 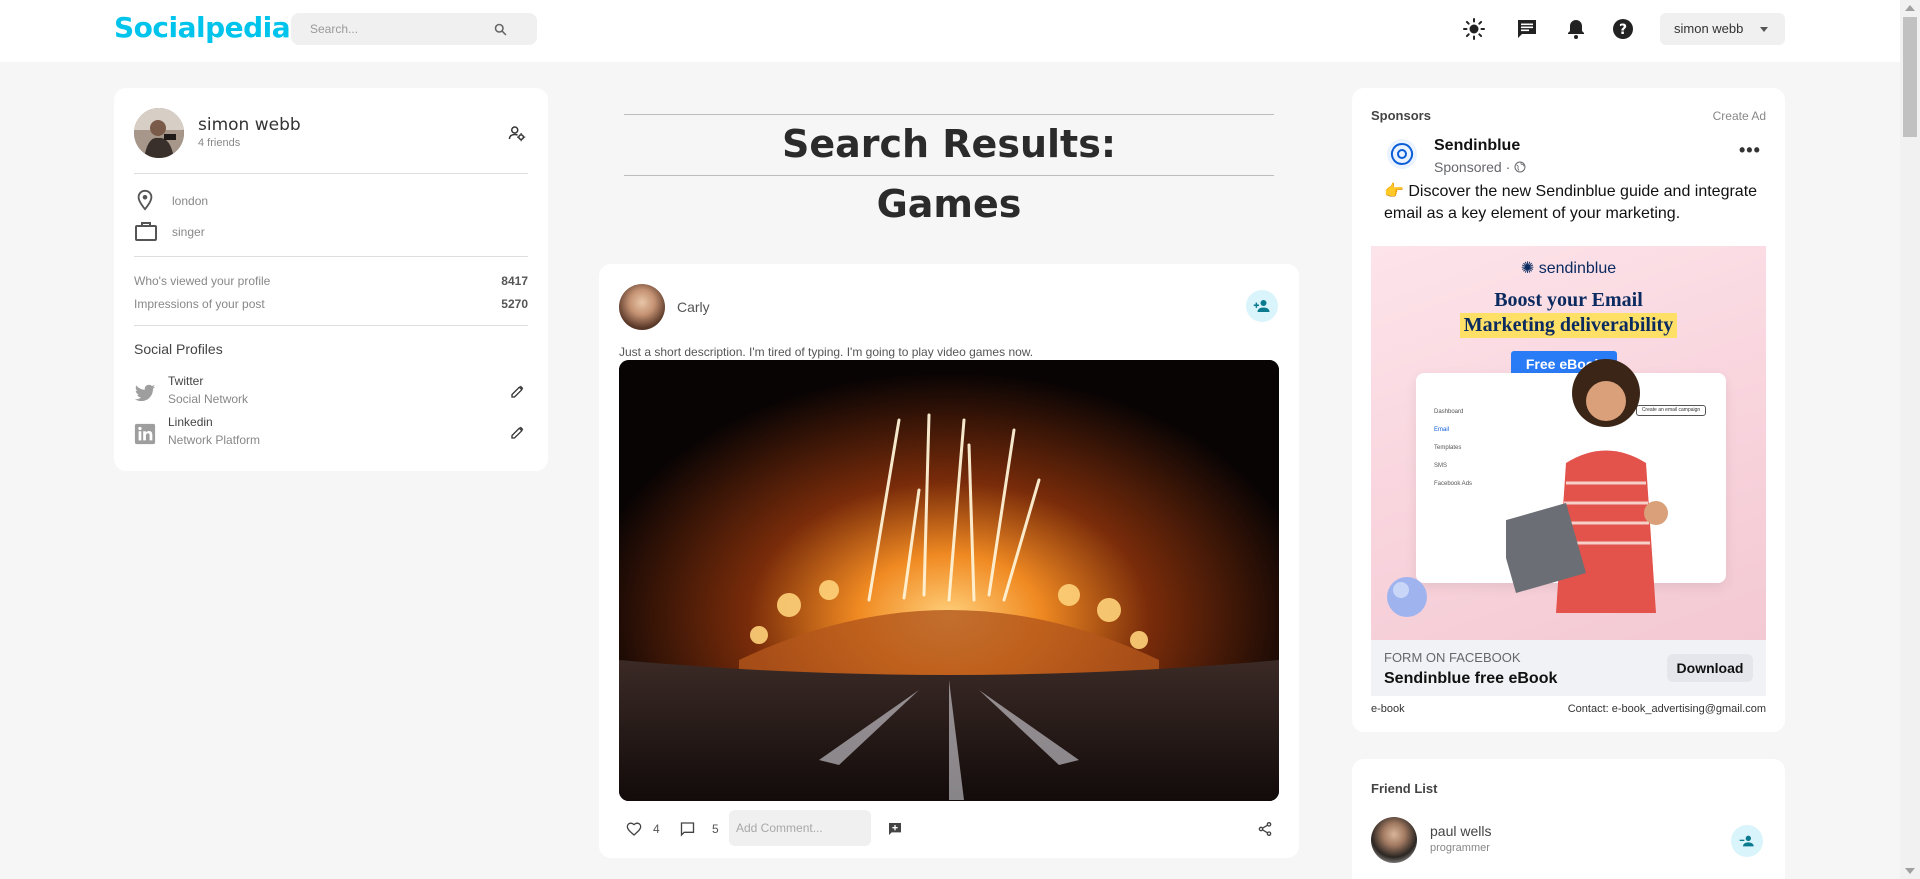 I want to click on profile-friend-count: 4 friends, so click(x=219, y=143).